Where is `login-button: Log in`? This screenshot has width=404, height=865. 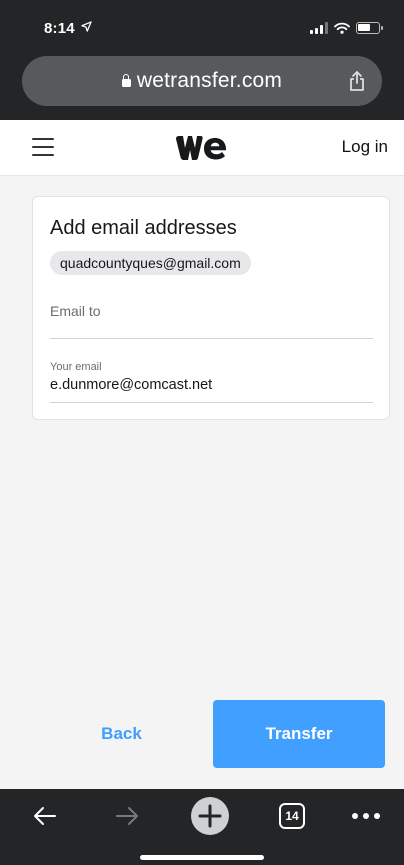
login-button: Log in is located at coordinates (365, 147).